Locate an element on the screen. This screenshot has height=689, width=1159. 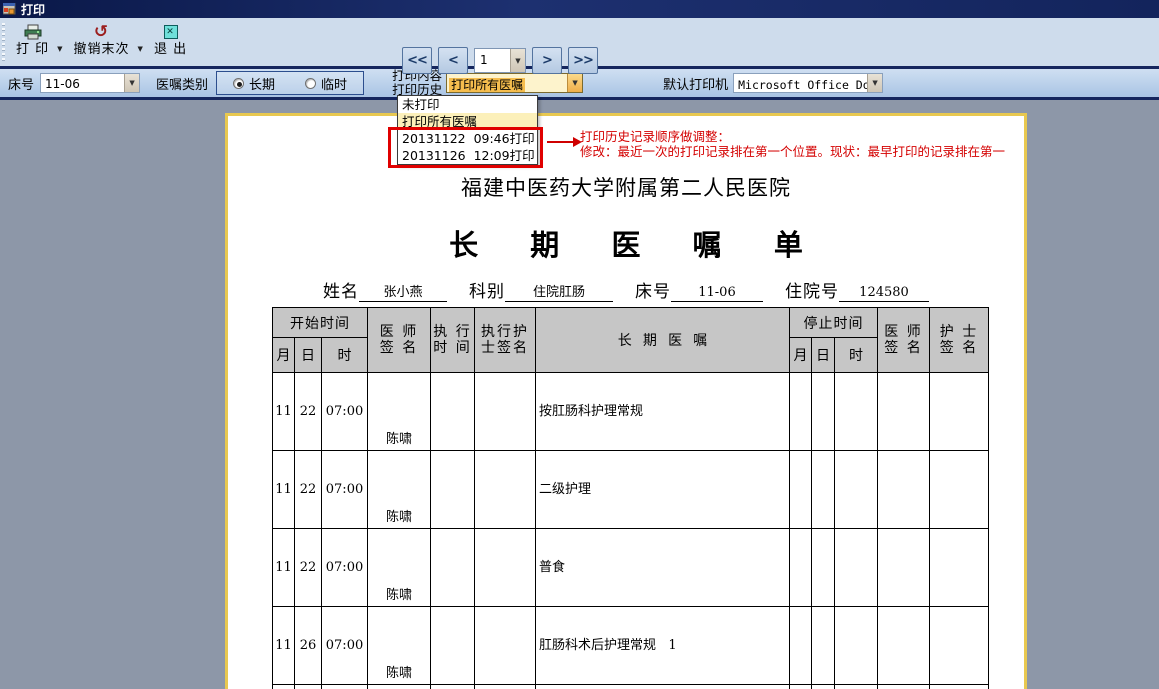
dropdown-item: 20131126 12:09打印 is located at coordinates (467, 155).